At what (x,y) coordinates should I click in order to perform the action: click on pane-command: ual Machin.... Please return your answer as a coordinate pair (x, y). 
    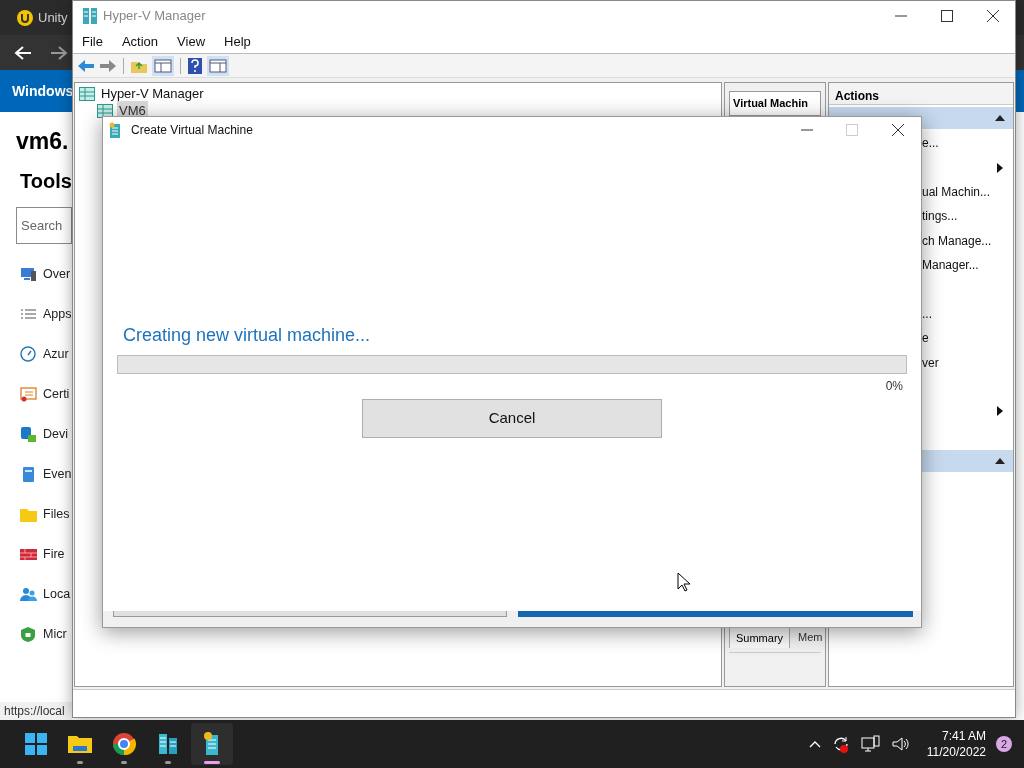
    Looking at the image, I should click on (956, 191).